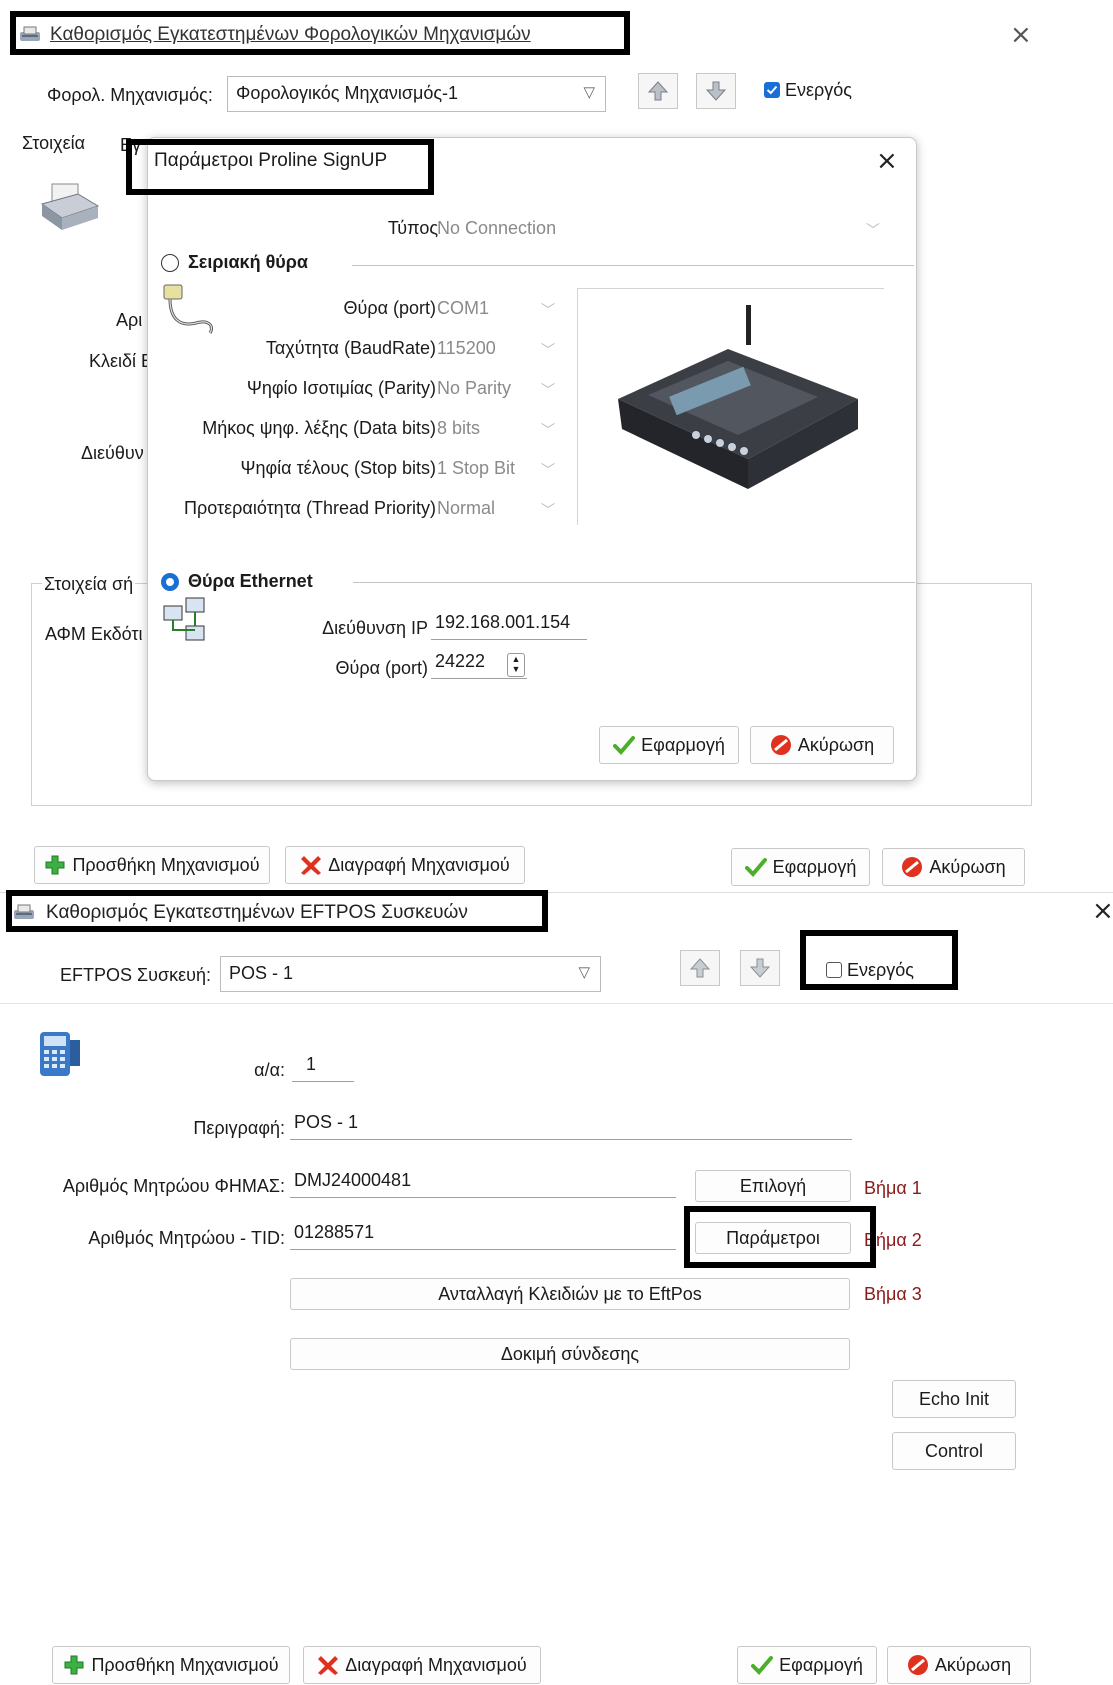 The width and height of the screenshot is (1113, 1685). Describe the element at coordinates (818, 90) in the screenshot. I see `active-label: Ενεργός` at that location.